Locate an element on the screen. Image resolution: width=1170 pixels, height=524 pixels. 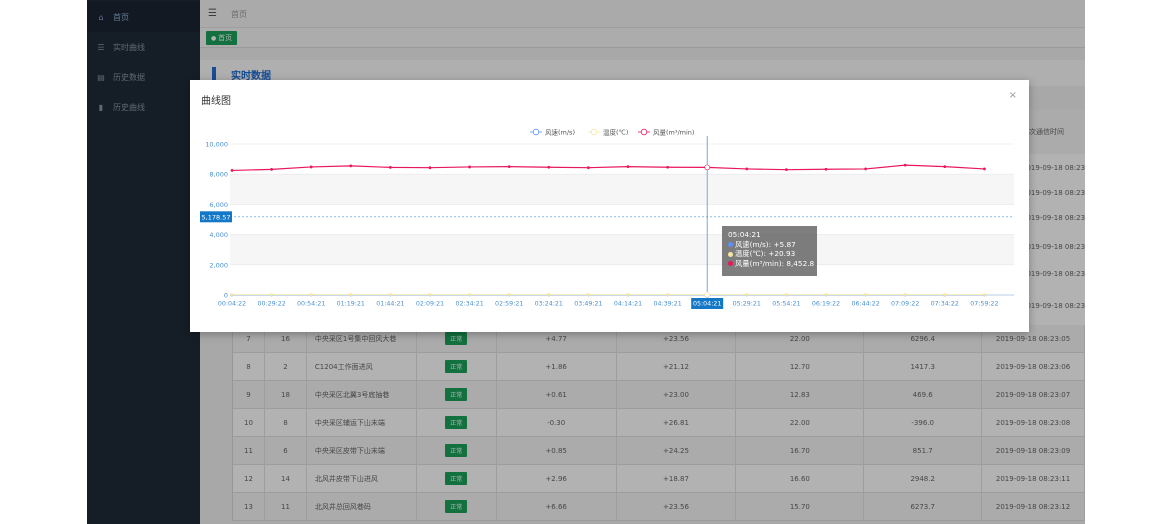
x-tick-label: 02:09:21 is located at coordinates (430, 304).